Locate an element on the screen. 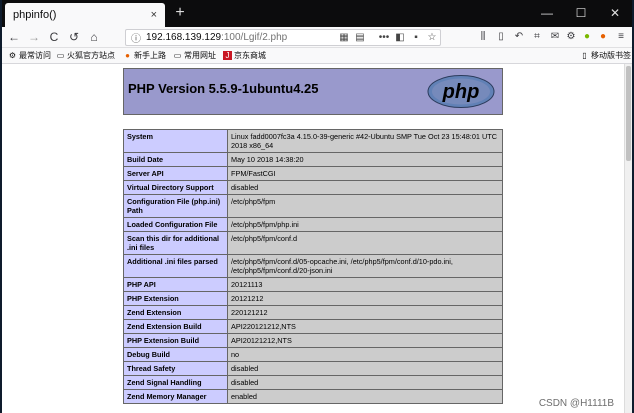  bookmark-label: 最常访问 is located at coordinates (35, 55).